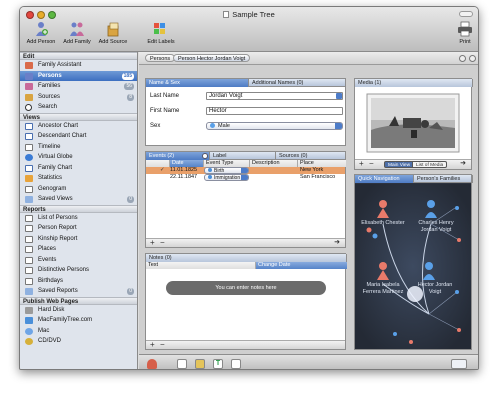 The width and height of the screenshot is (500, 397). I want to click on person-node-hector: Hector Jordan Voigt, so click(435, 288).